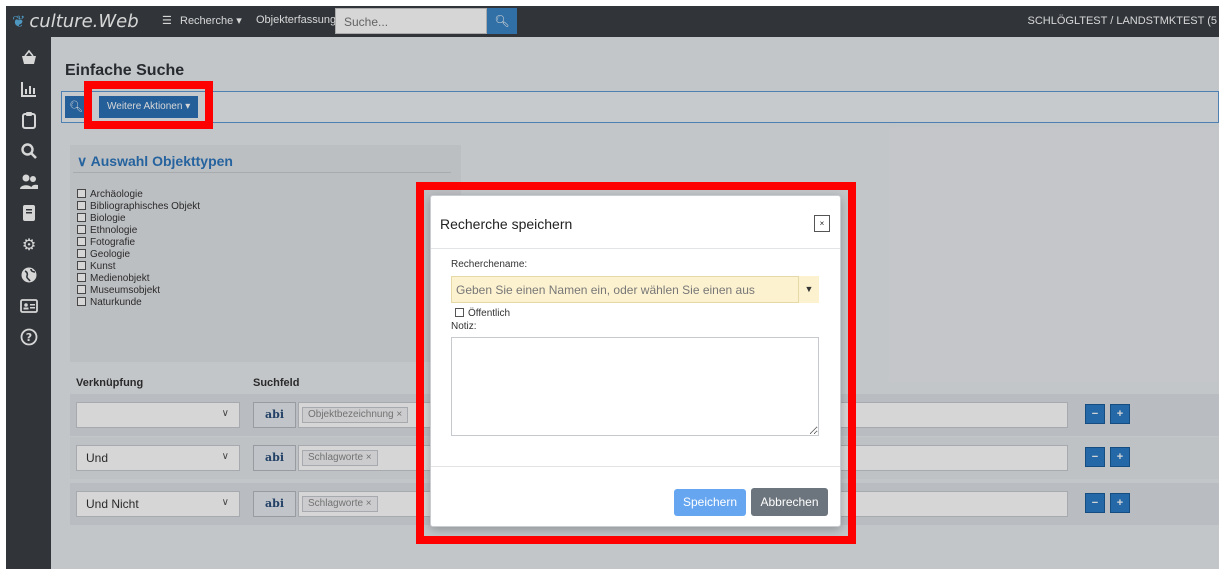 Image resolution: width=1219 pixels, height=569 pixels. Describe the element at coordinates (148, 105) in the screenshot. I see `highlight-box-actions` at that location.